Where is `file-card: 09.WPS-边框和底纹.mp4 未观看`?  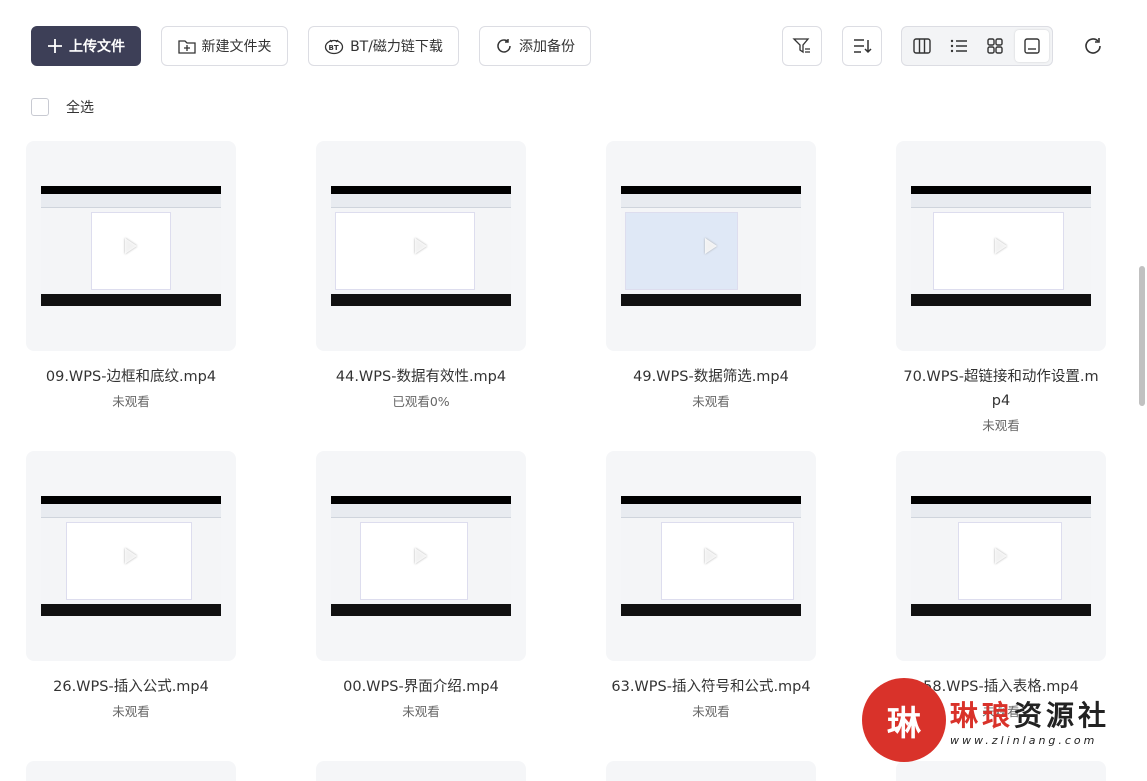 file-card: 09.WPS-边框和底纹.mp4 未观看 is located at coordinates (131, 275).